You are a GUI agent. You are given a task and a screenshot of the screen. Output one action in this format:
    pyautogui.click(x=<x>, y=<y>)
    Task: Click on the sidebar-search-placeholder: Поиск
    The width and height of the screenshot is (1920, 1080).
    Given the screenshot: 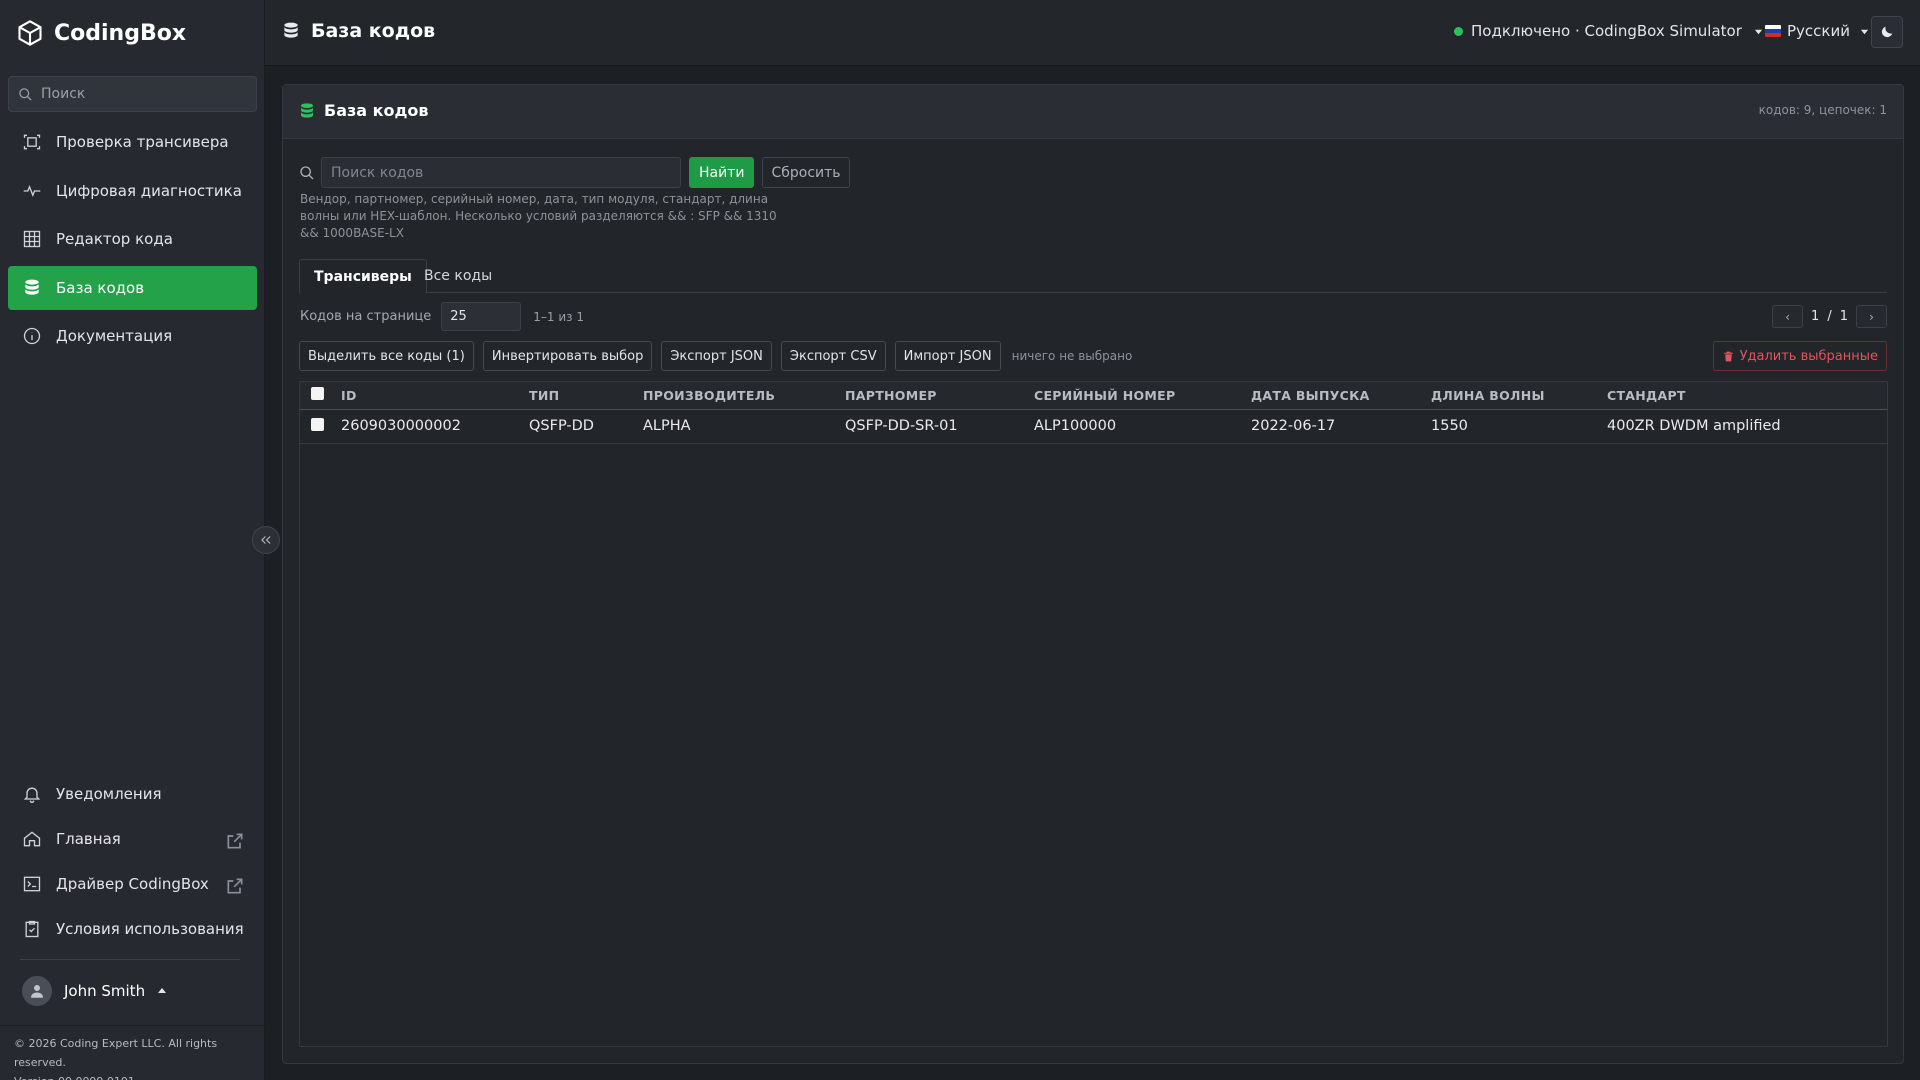 What is the action you would take?
    pyautogui.click(x=63, y=94)
    